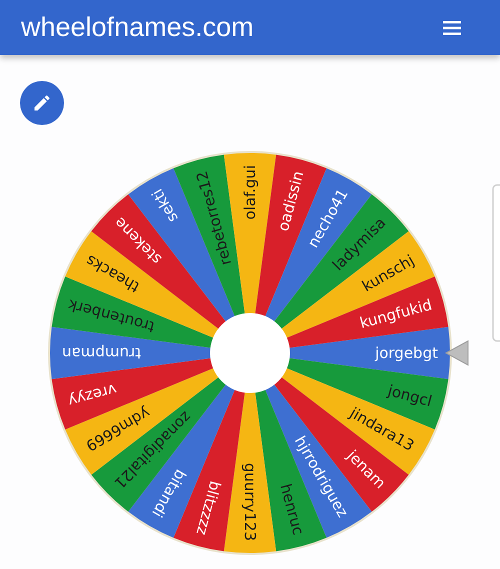 This screenshot has width=500, height=569. What do you see at coordinates (456, 353) in the screenshot?
I see `pointer-icon` at bounding box center [456, 353].